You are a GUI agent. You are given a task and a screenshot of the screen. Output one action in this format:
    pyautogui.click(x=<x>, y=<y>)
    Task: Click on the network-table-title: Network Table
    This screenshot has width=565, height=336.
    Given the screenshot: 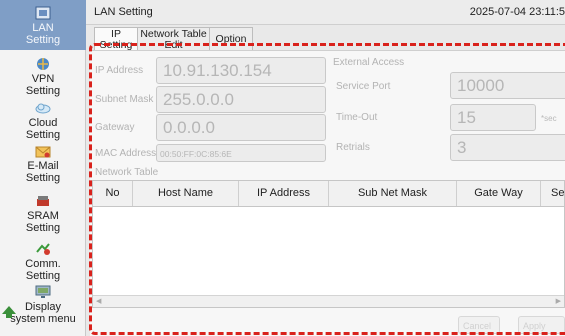 What is the action you would take?
    pyautogui.click(x=127, y=172)
    